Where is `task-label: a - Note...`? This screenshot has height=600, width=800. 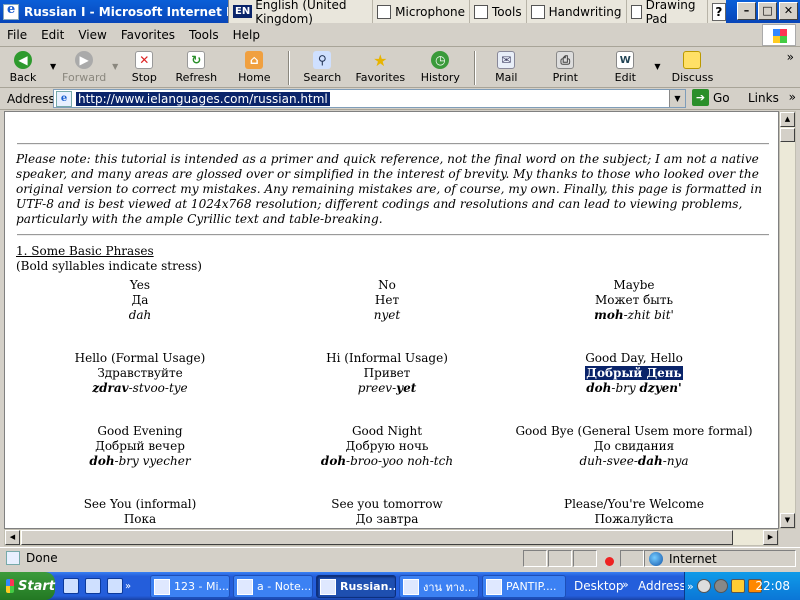
task-label: a - Note... is located at coordinates (284, 586).